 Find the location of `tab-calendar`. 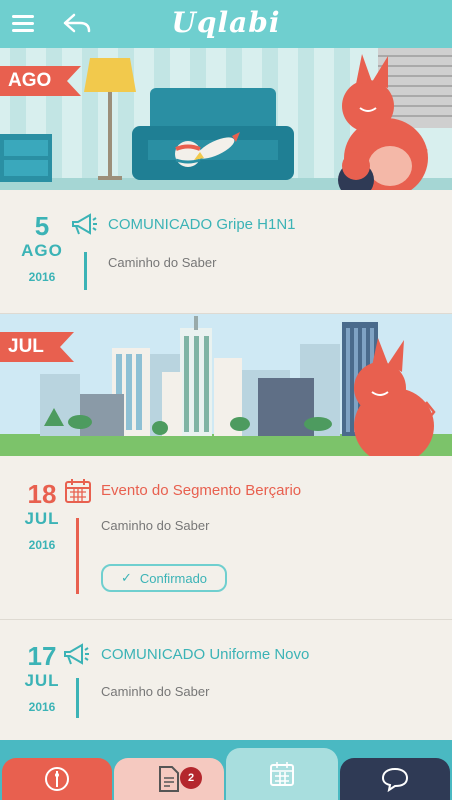

tab-calendar is located at coordinates (282, 774).